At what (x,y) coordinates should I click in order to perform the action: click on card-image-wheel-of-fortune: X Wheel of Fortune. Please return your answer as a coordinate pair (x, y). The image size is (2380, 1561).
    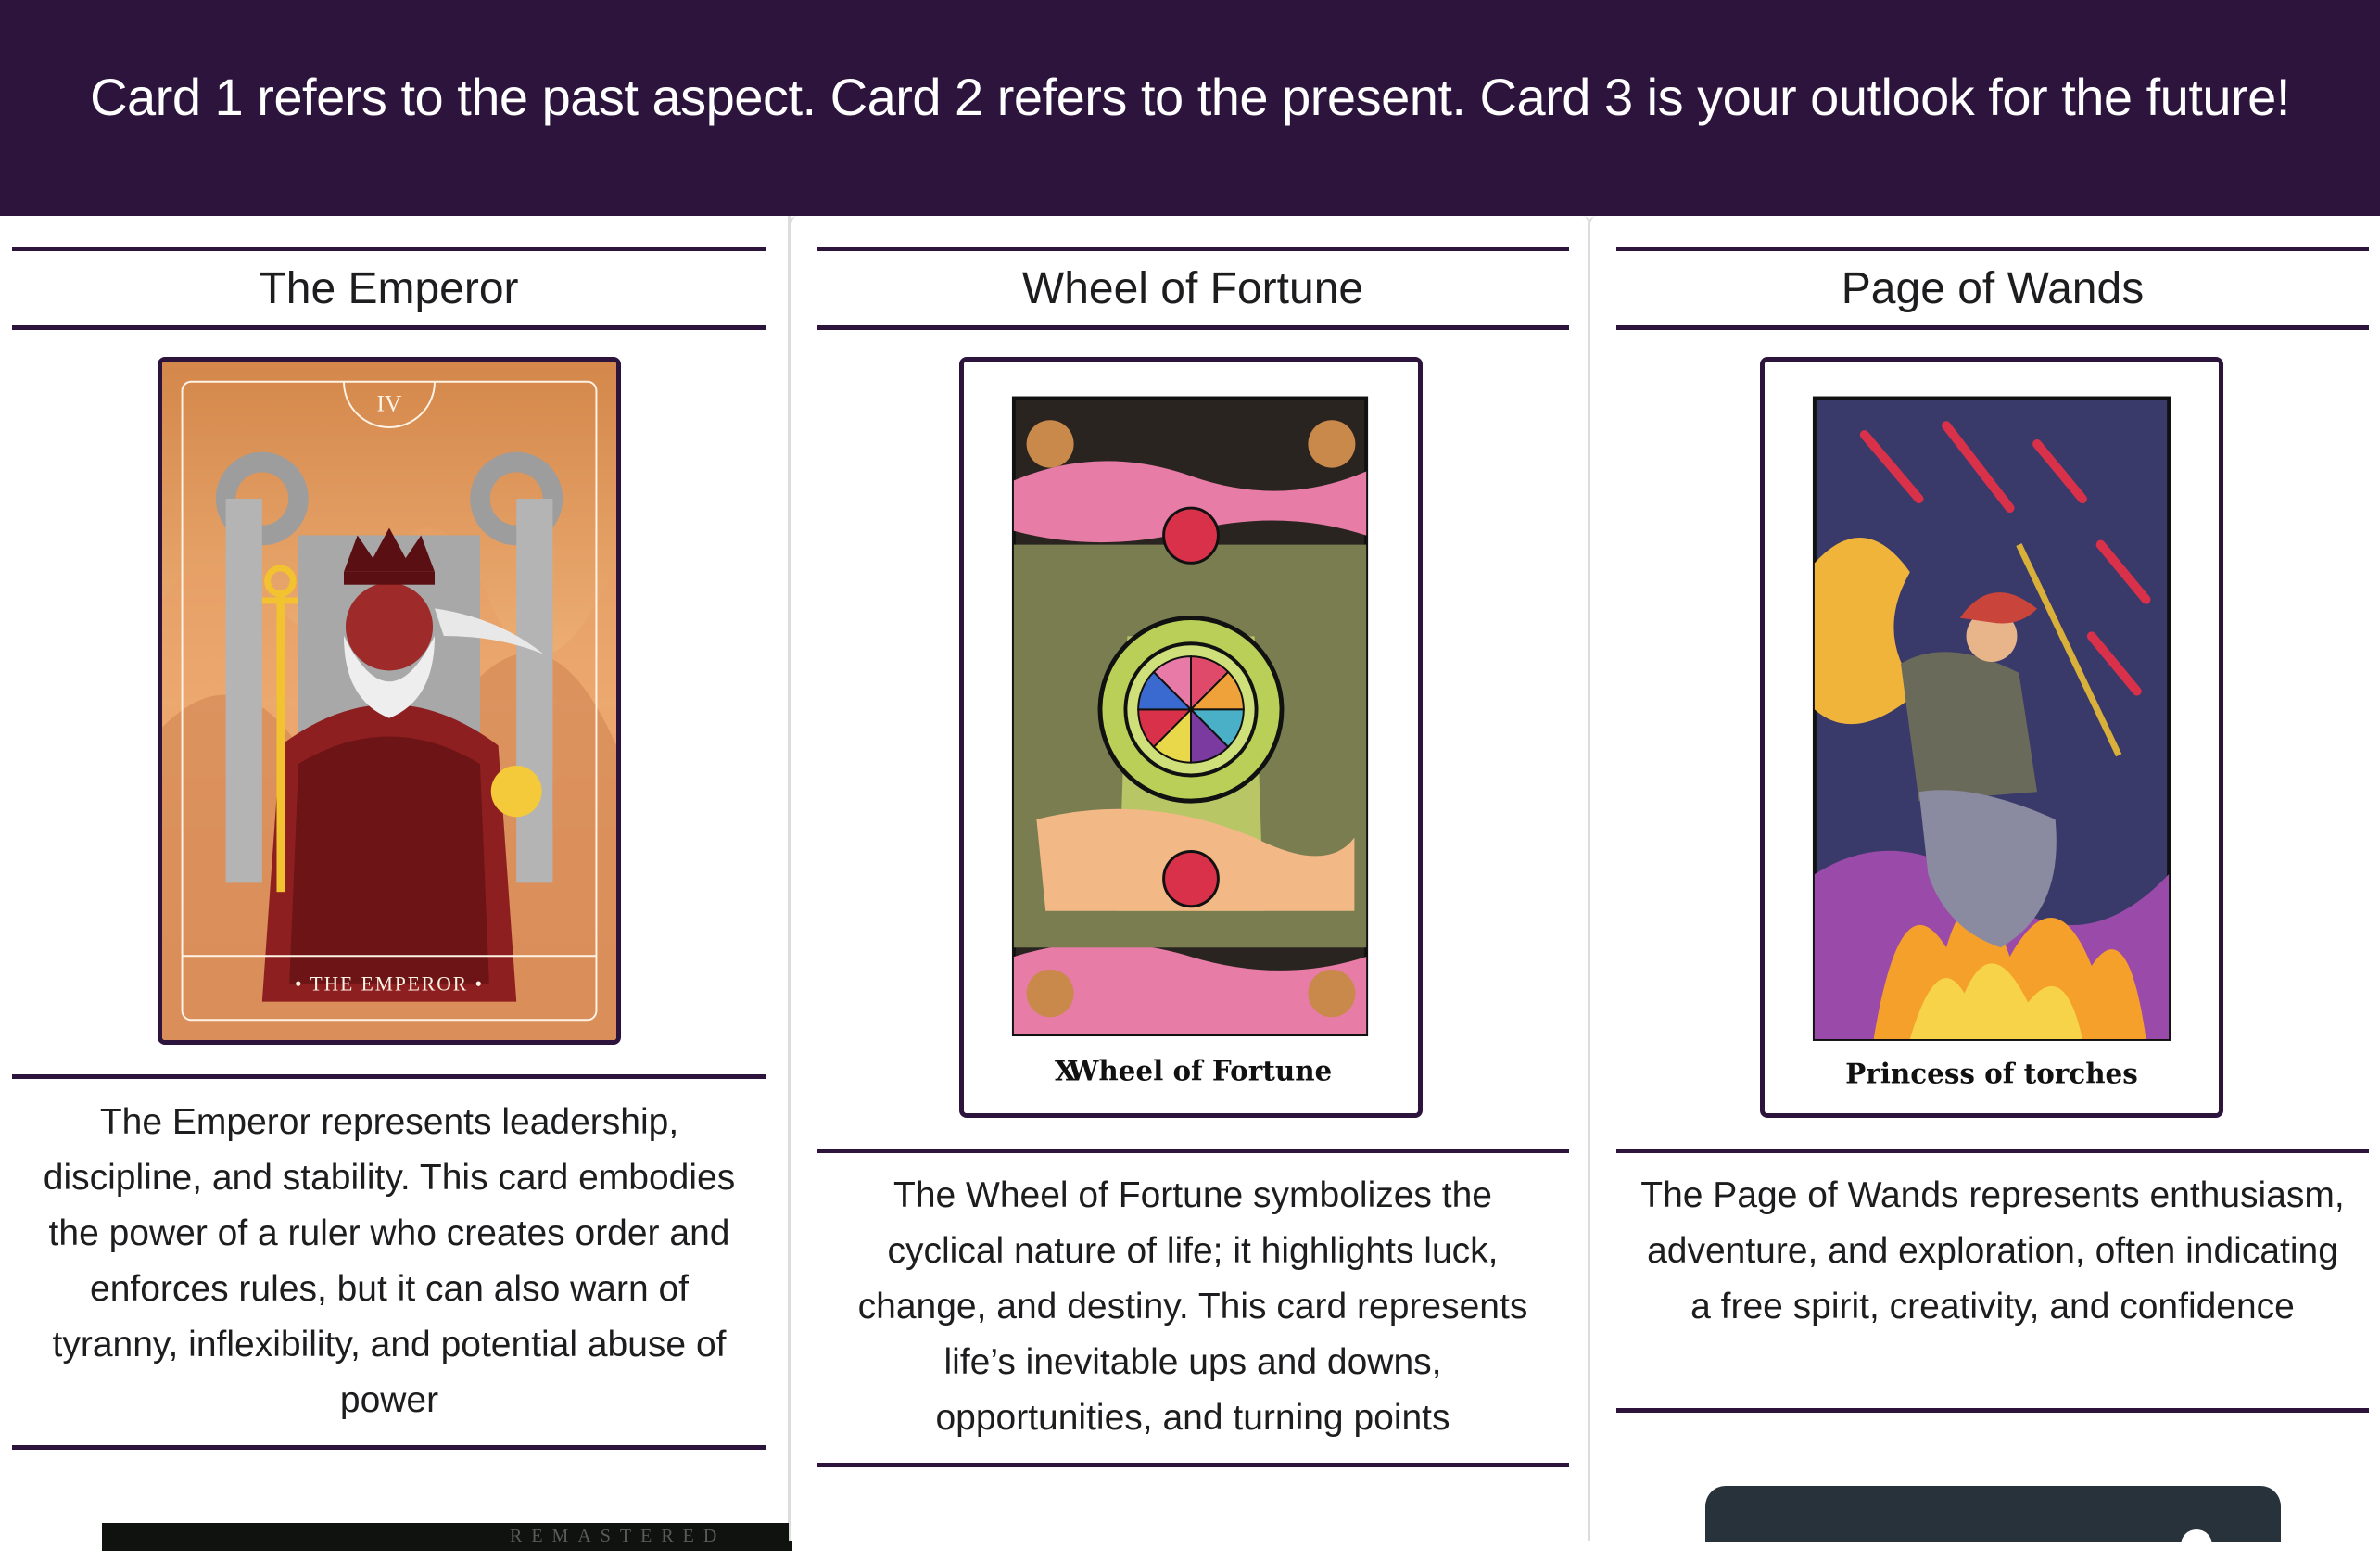
    Looking at the image, I should click on (1191, 737).